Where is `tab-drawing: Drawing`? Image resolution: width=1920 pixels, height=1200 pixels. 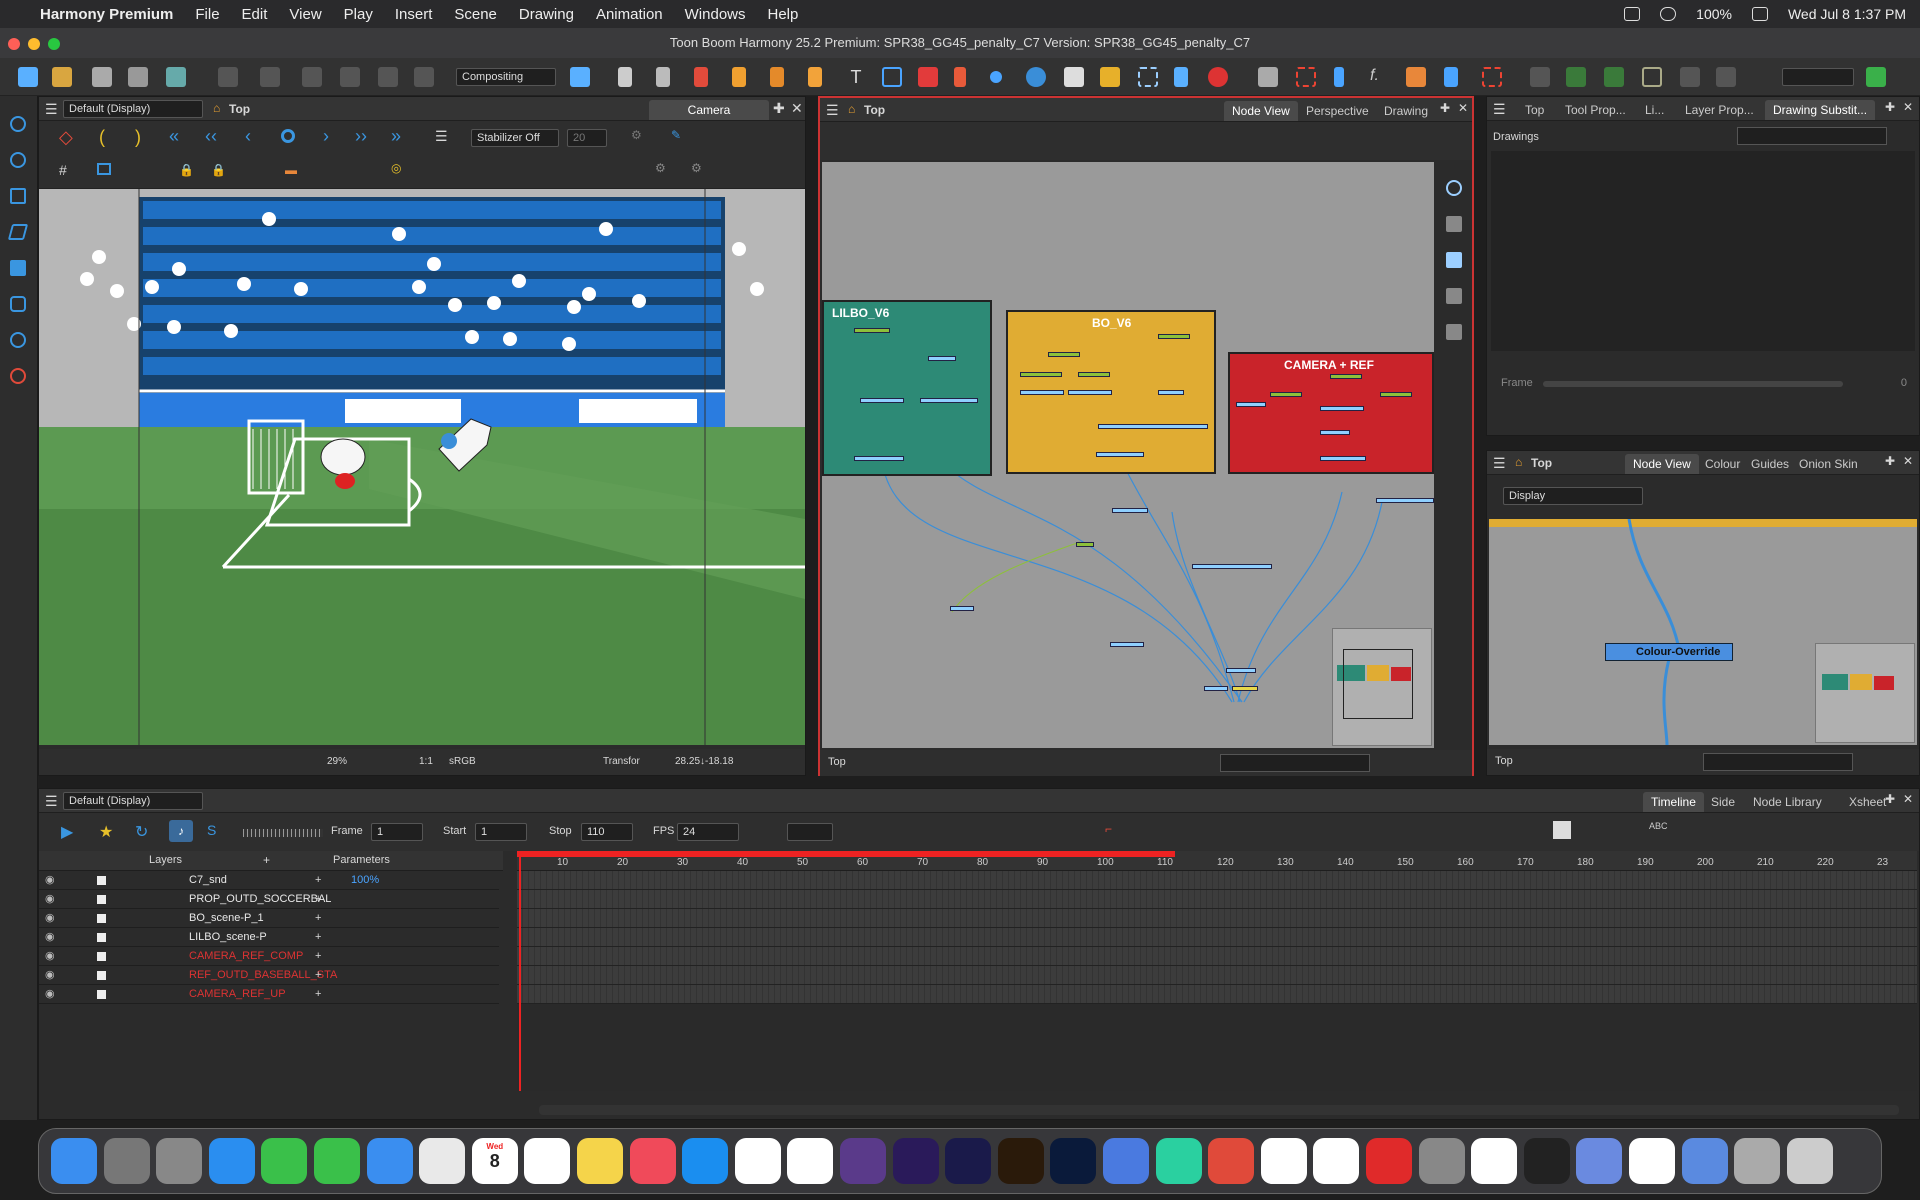
tab-drawing: Drawing is located at coordinates (1406, 111).